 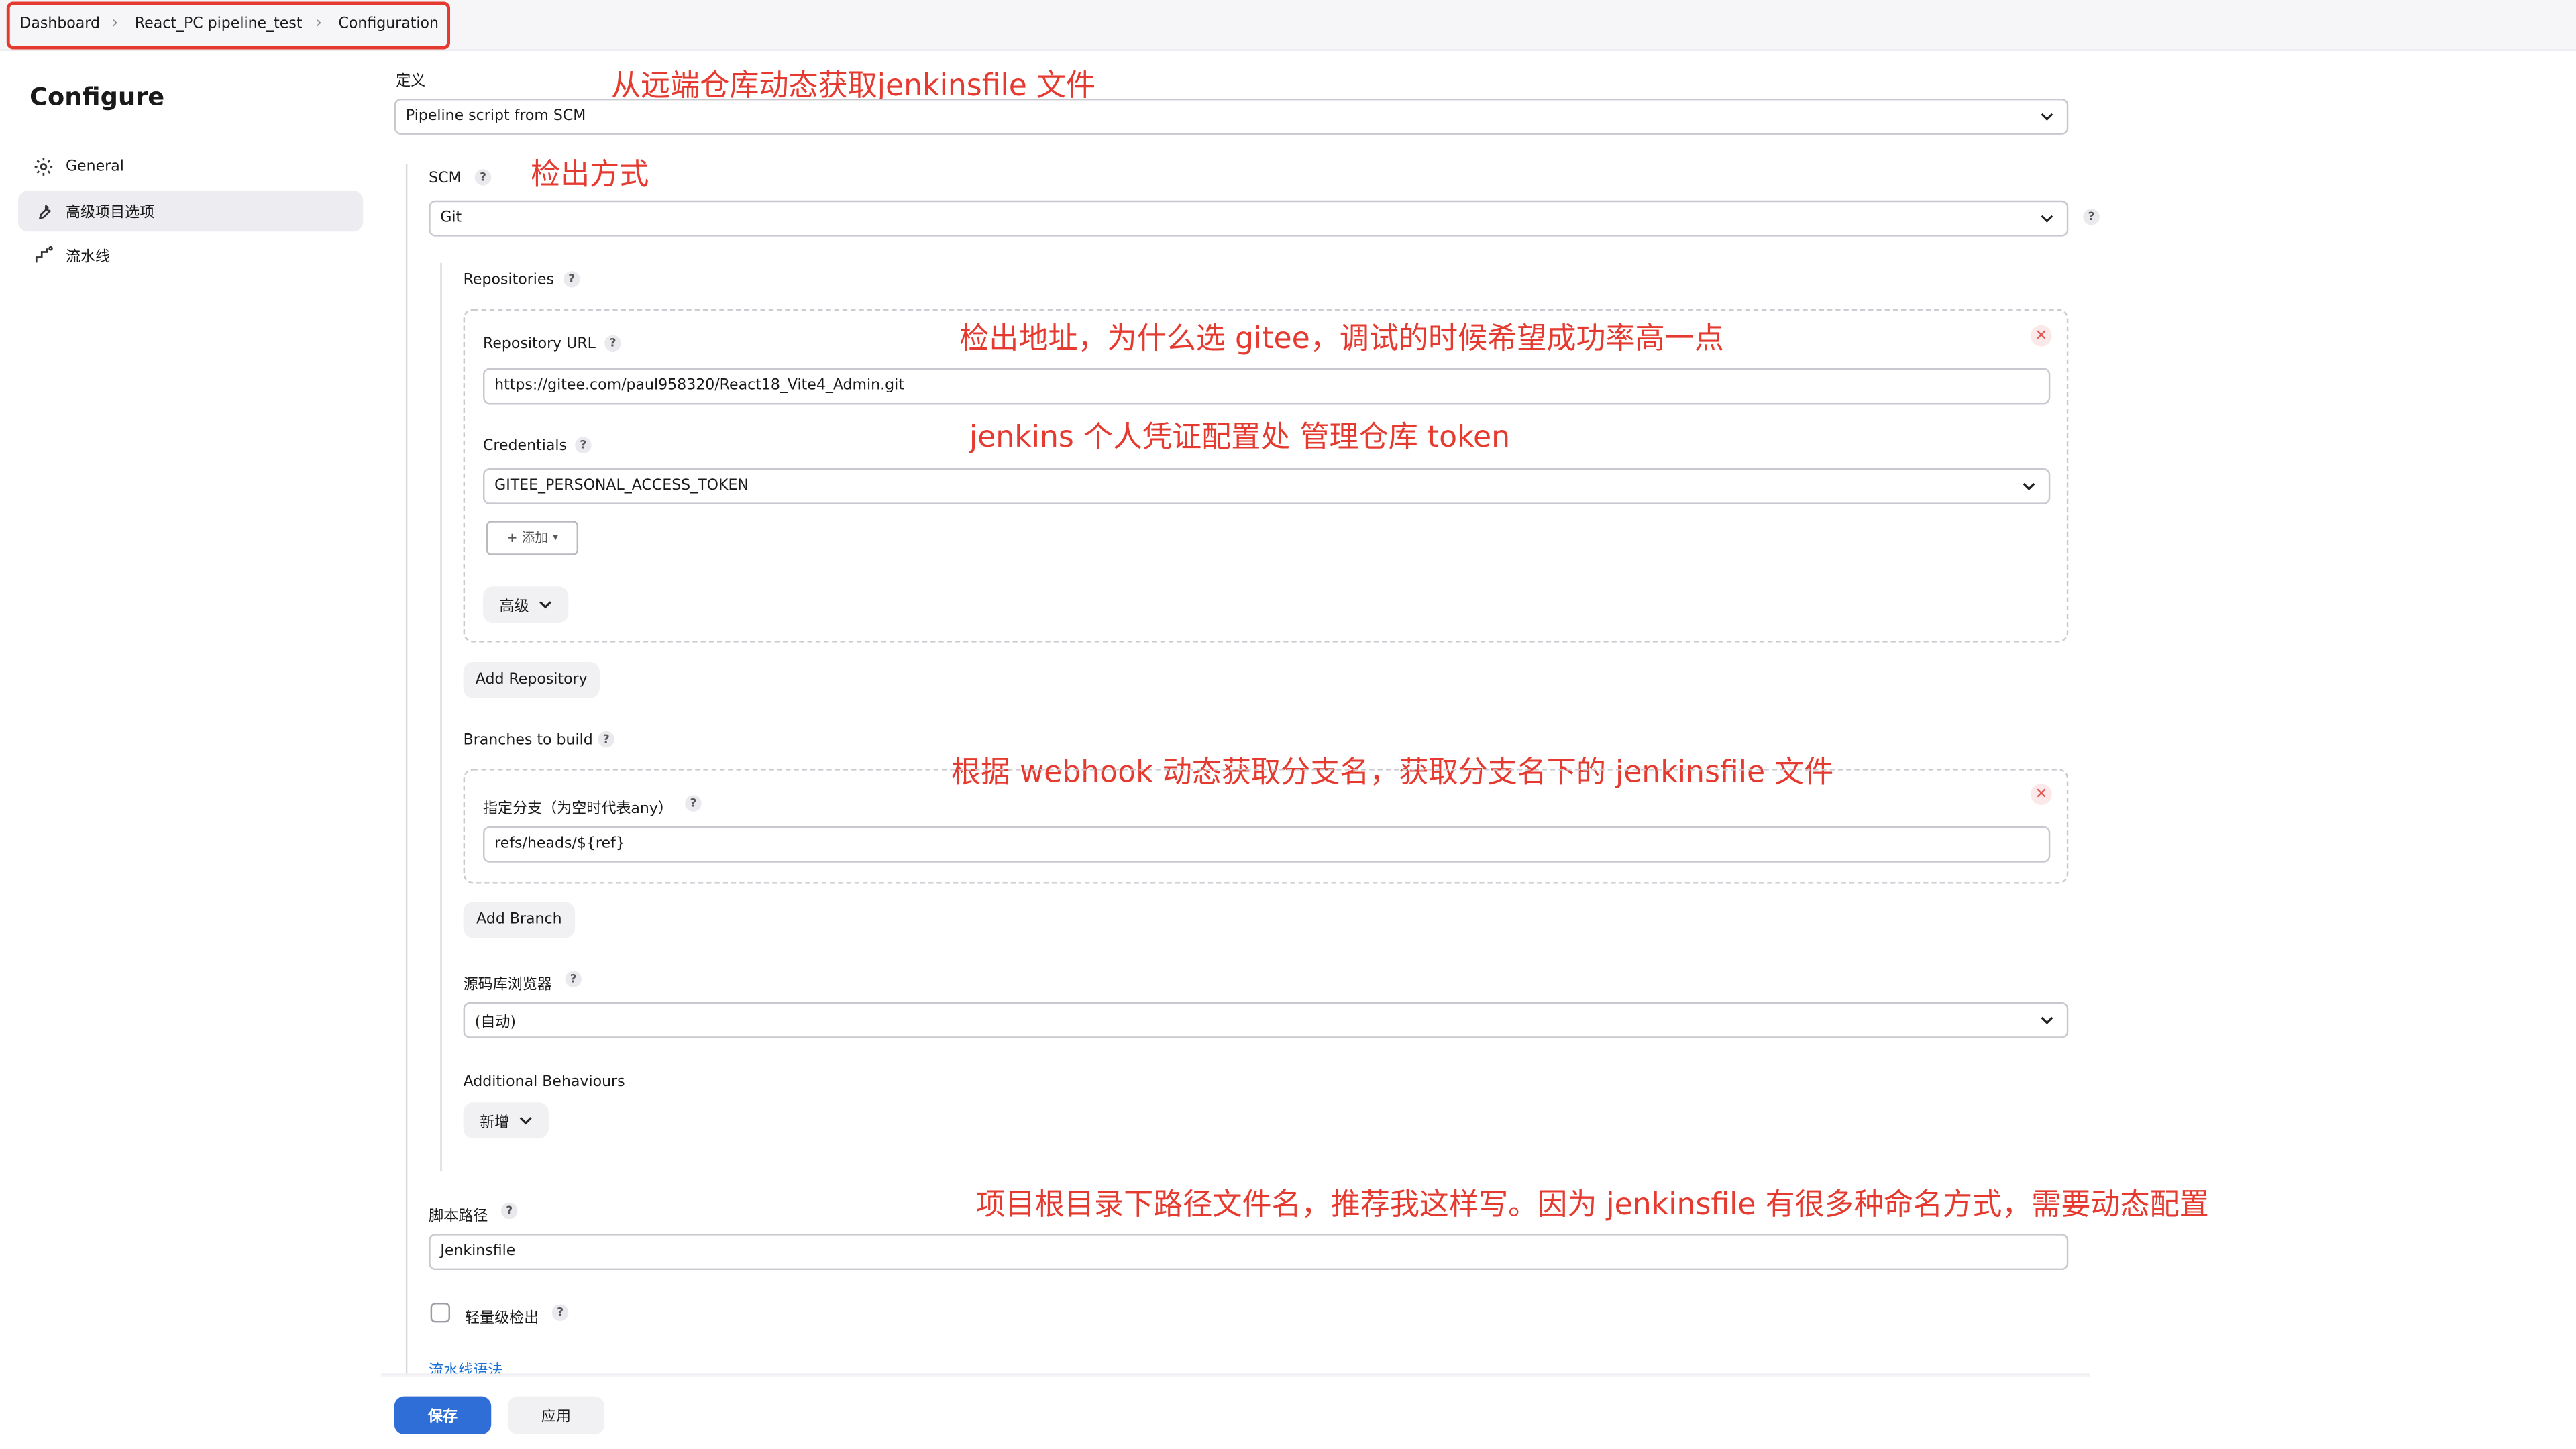 What do you see at coordinates (441, 717) in the screenshot?
I see `scm-guide-line` at bounding box center [441, 717].